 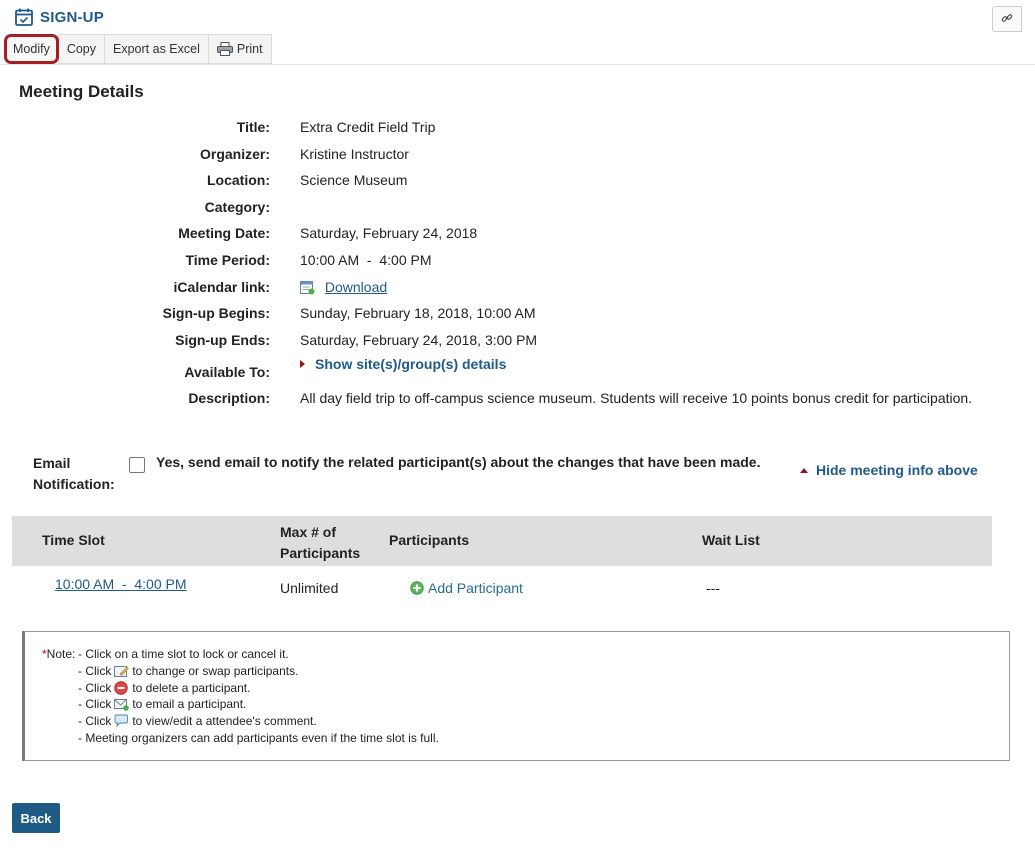 I want to click on header-participants: Participants, so click(x=429, y=540).